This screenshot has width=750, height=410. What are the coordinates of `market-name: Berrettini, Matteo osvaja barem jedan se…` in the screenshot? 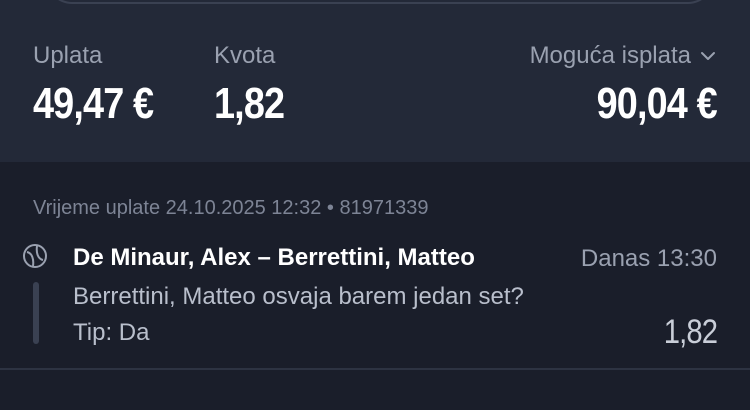 It's located at (298, 296).